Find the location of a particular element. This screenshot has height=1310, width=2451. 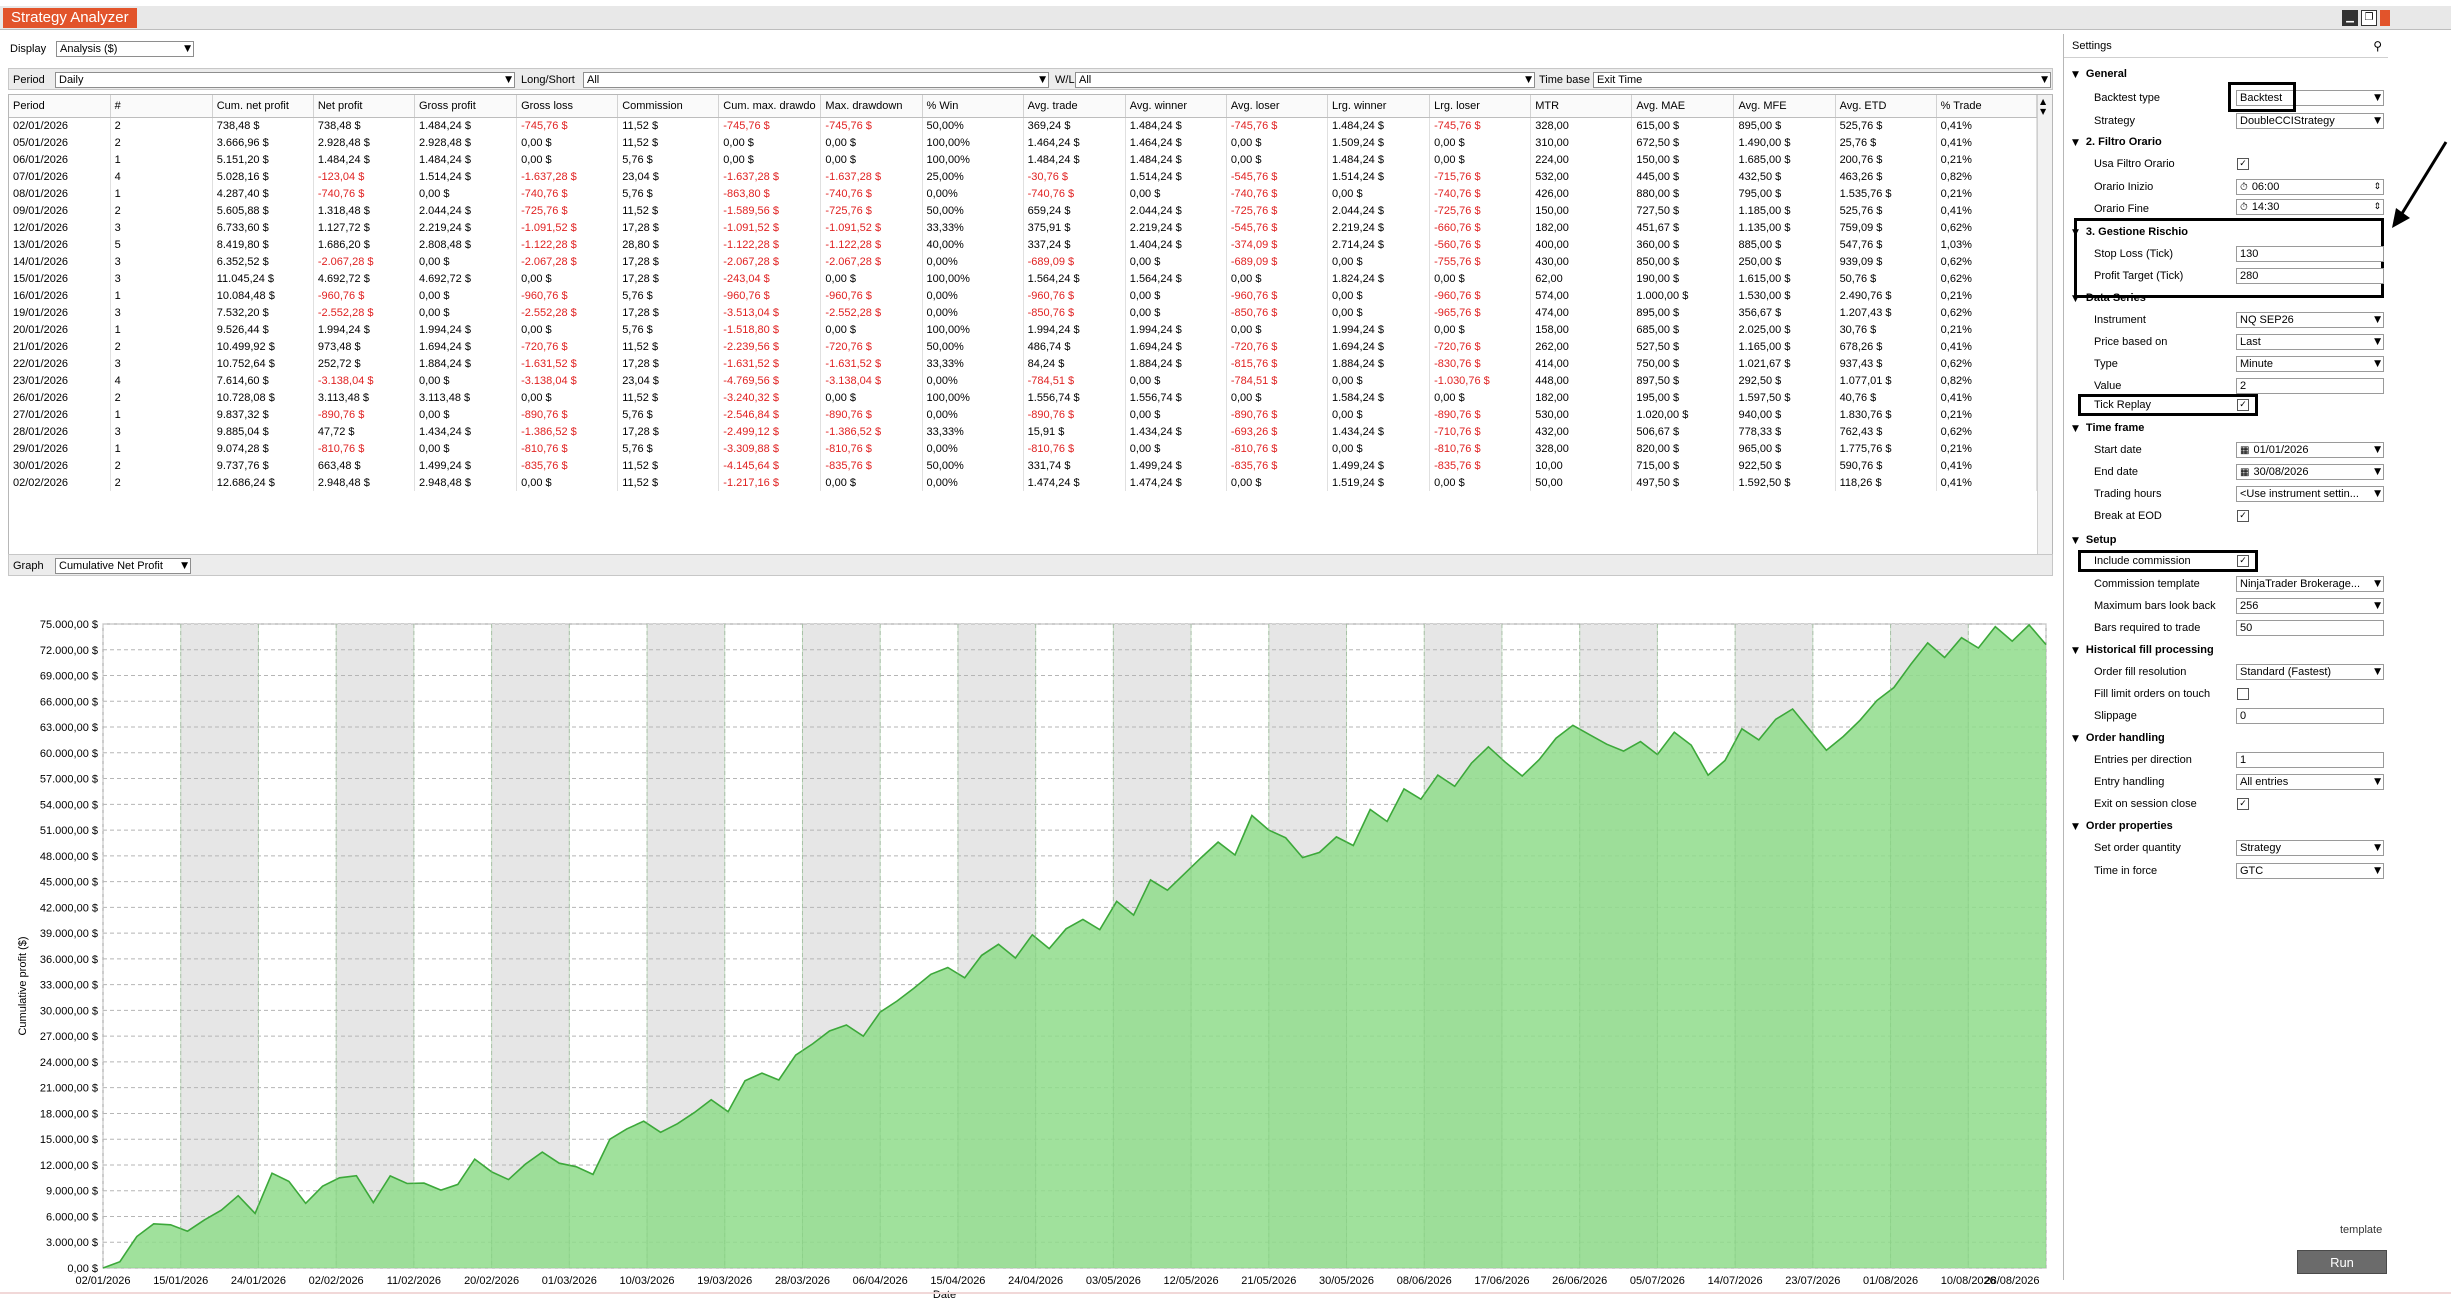

order-fill-resolution-select: Standard (Fastest) ▼ is located at coordinates (2310, 672).